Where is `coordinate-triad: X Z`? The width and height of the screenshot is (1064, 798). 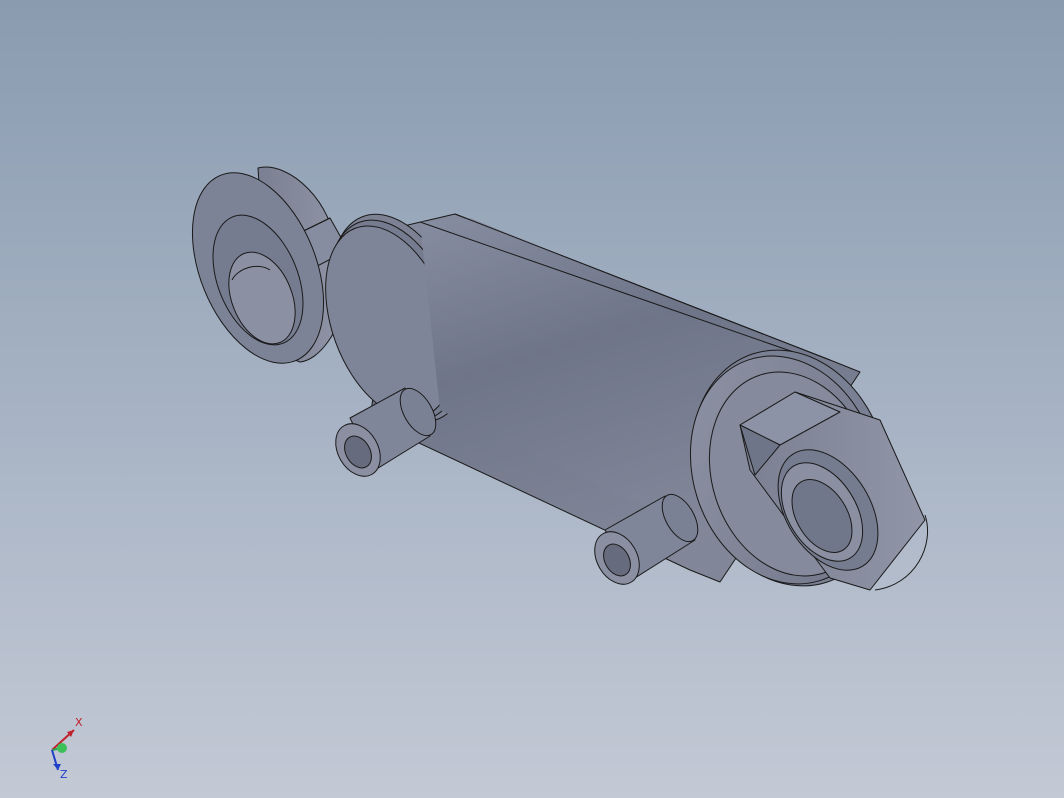
coordinate-triad: X Z is located at coordinates (65, 747).